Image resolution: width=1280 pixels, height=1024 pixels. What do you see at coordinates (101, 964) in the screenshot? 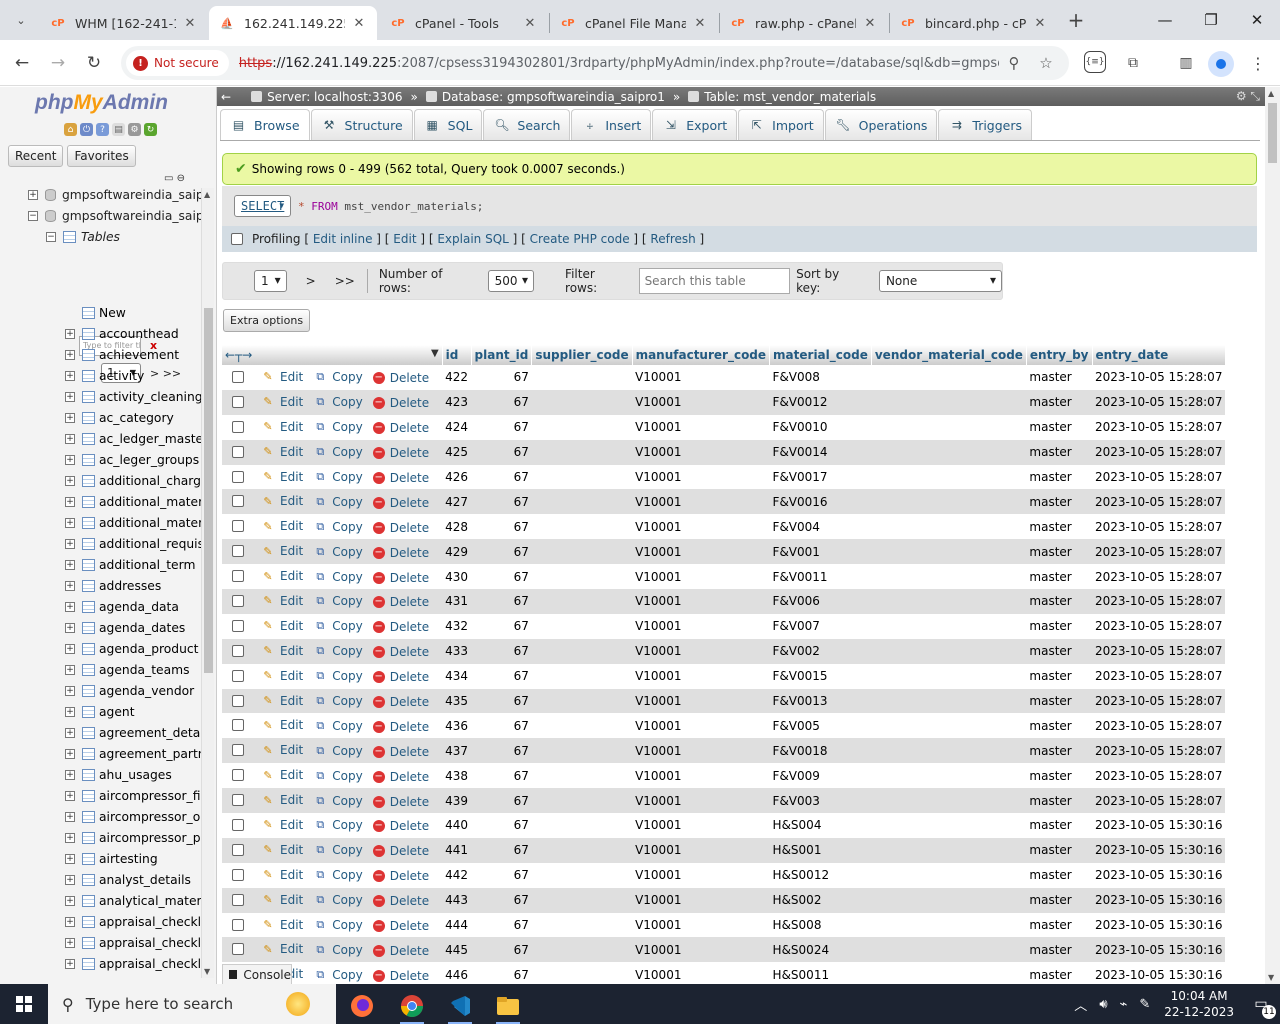
I see `tree-table-item: + appraisal_checklist` at bounding box center [101, 964].